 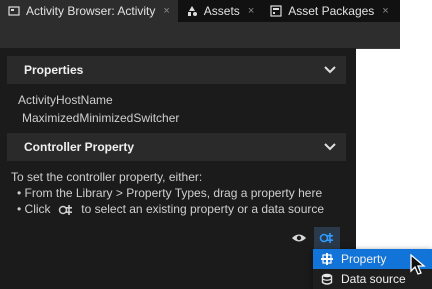 I want to click on menu-item-label: Data source, so click(x=373, y=279).